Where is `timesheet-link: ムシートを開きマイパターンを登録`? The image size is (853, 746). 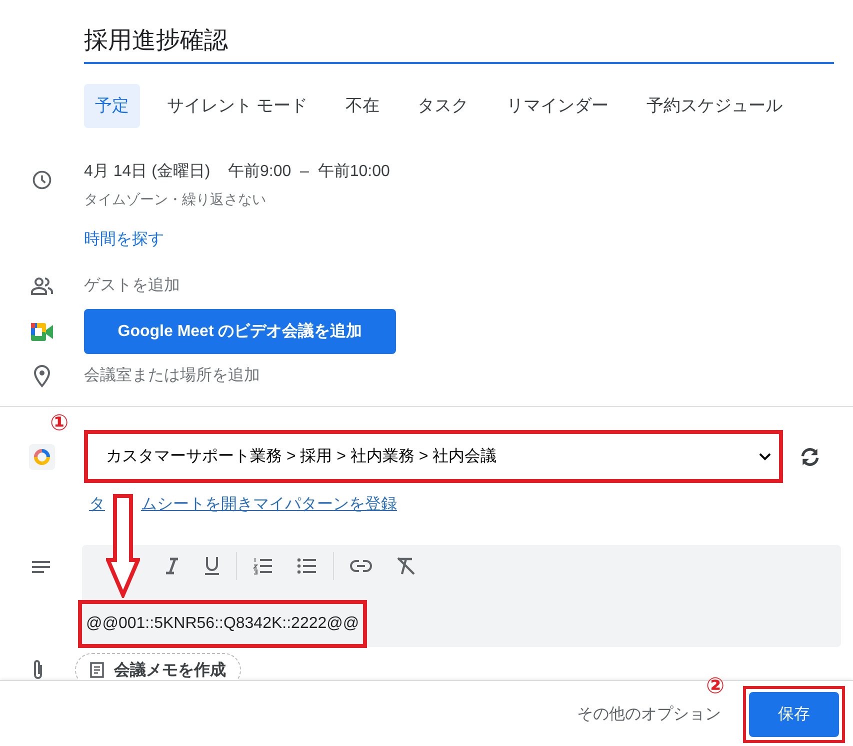
timesheet-link: ムシートを開きマイパターンを登録 is located at coordinates (269, 505).